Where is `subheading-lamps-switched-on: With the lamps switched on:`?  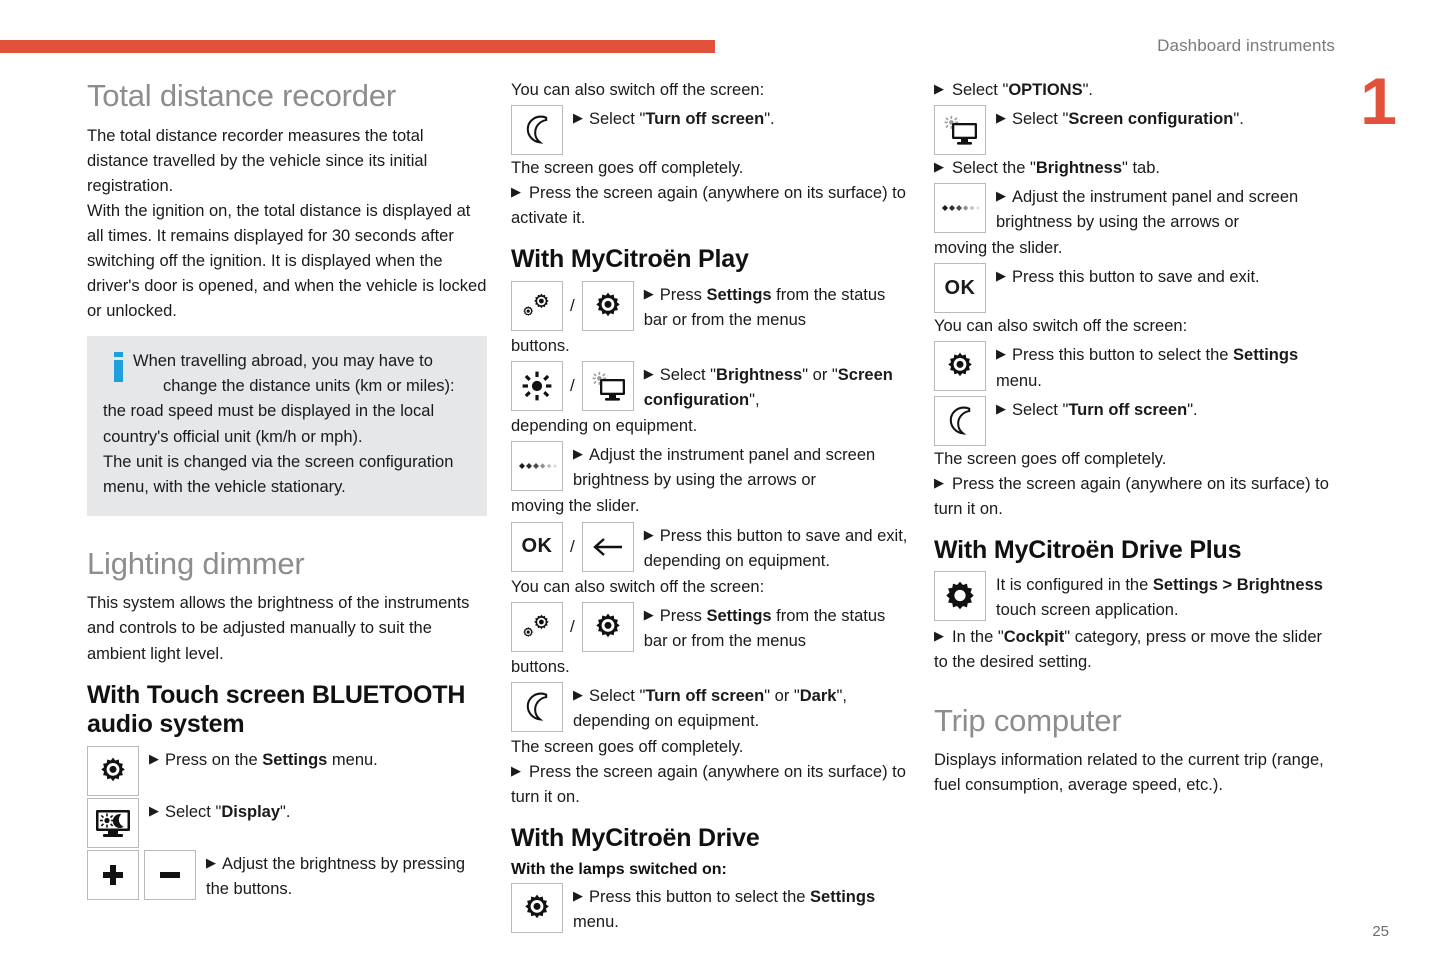 subheading-lamps-switched-on: With the lamps switched on: is located at coordinates (619, 869).